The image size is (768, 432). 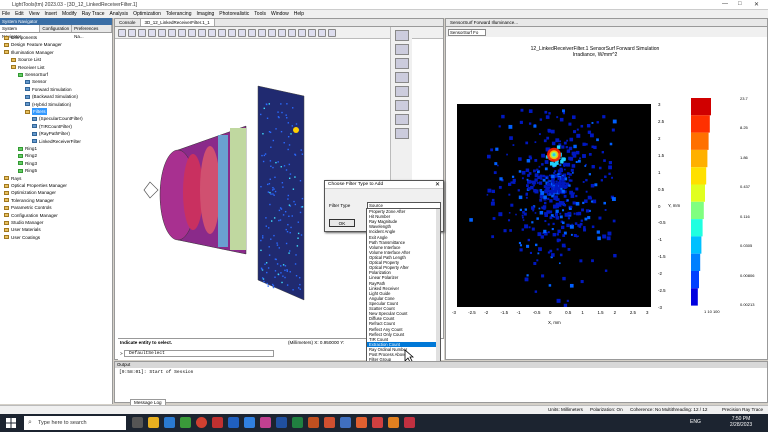 I want to click on tree-item: Source List, so click(x=26, y=59).